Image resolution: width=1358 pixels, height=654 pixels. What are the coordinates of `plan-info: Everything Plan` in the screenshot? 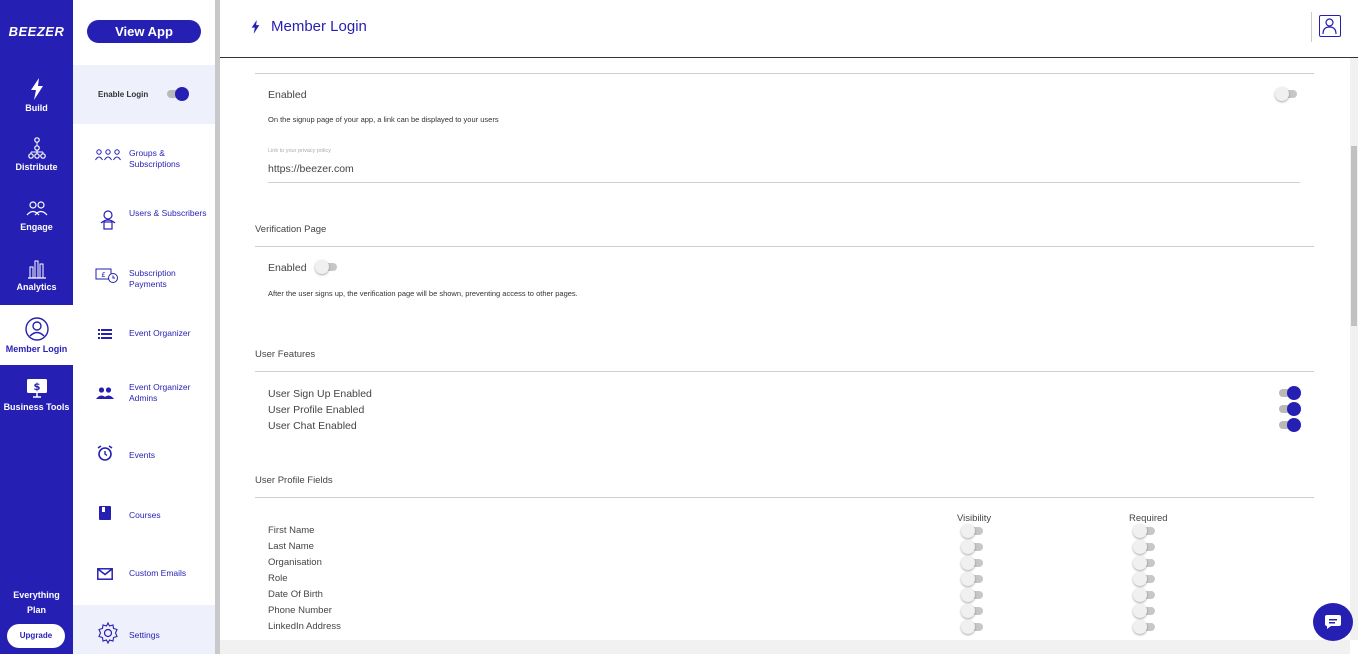 It's located at (36, 603).